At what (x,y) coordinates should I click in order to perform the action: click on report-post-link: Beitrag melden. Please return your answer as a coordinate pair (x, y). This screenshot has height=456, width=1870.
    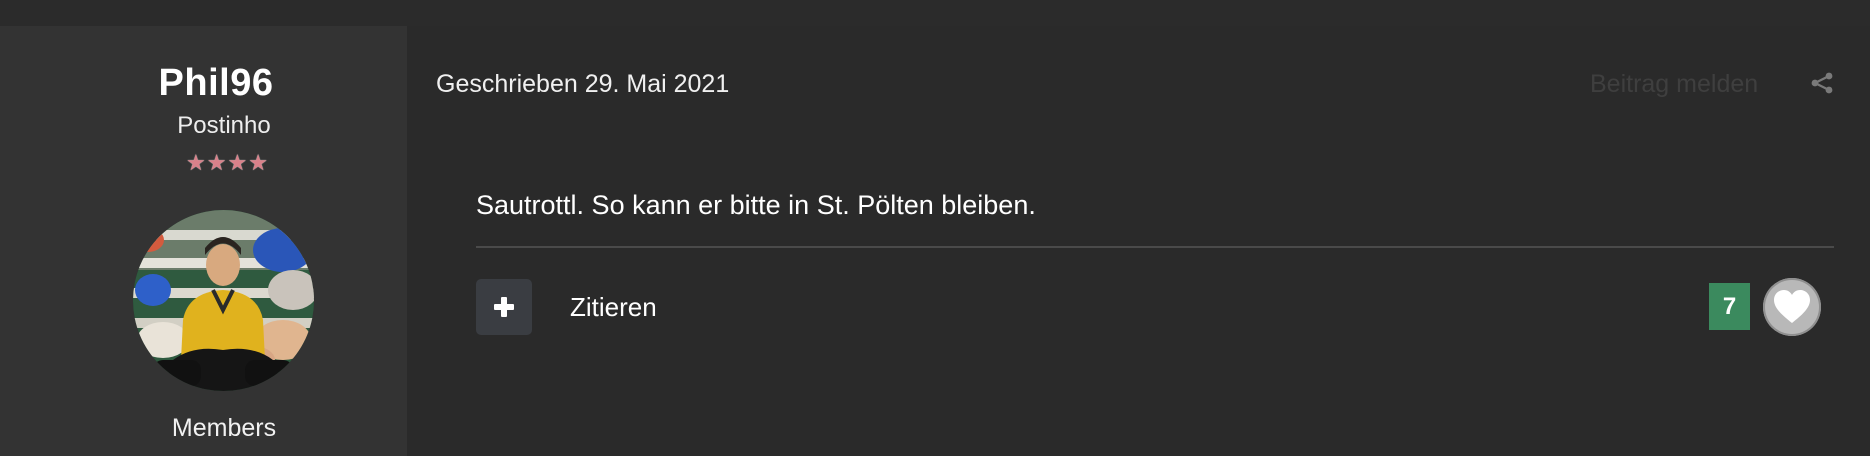
    Looking at the image, I should click on (1674, 84).